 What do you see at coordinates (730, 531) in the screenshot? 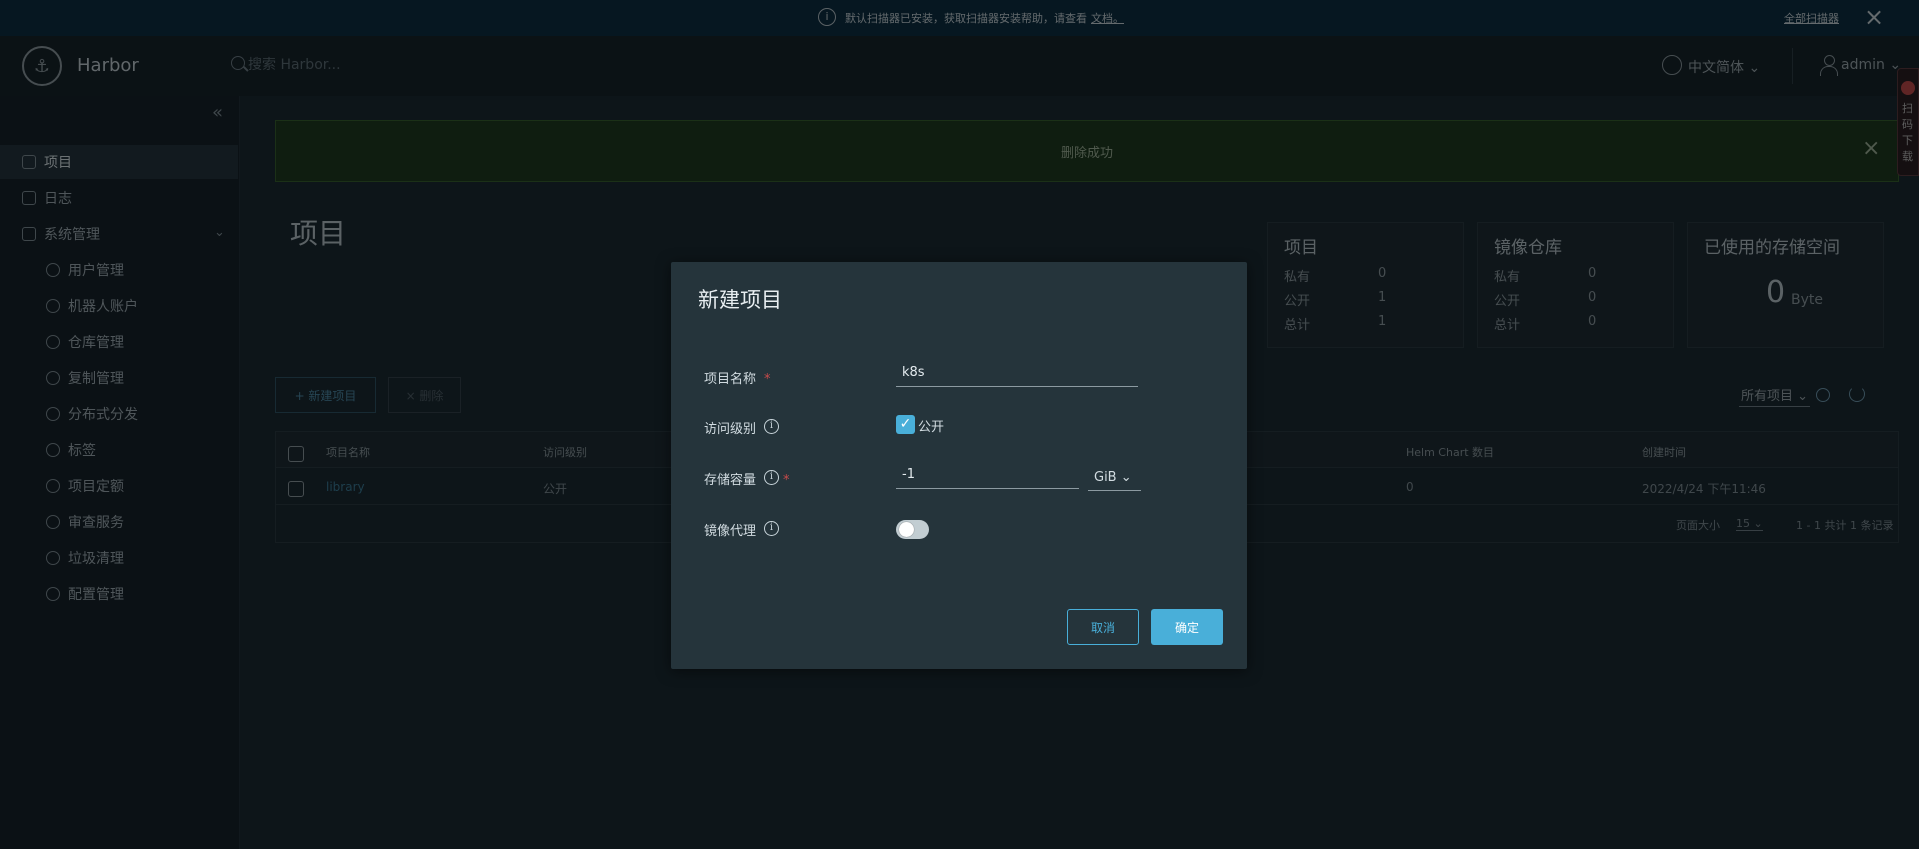
I see `proxy-cache-label: 镜像代理` at bounding box center [730, 531].